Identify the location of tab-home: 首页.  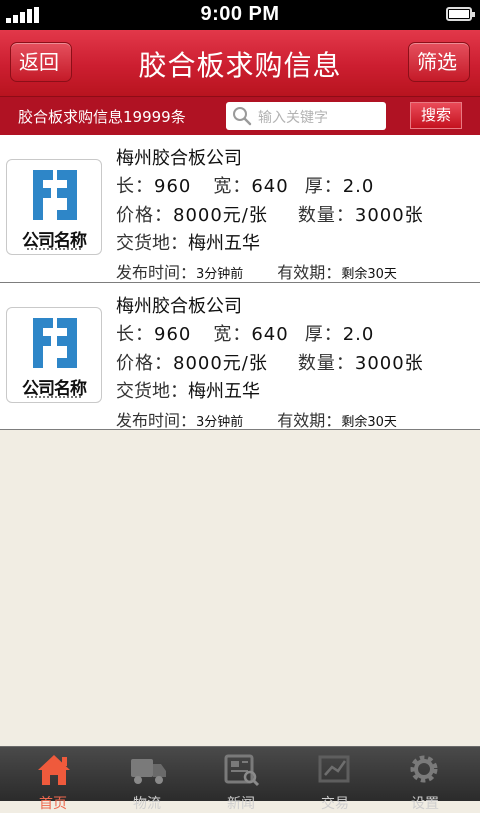
(53, 779).